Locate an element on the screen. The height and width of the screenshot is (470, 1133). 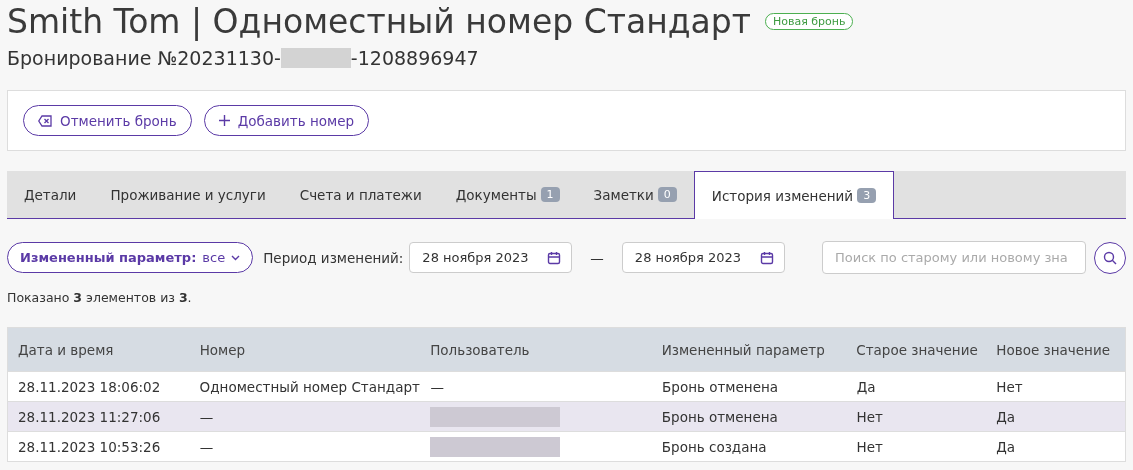
chevron-down-icon is located at coordinates (236, 257).